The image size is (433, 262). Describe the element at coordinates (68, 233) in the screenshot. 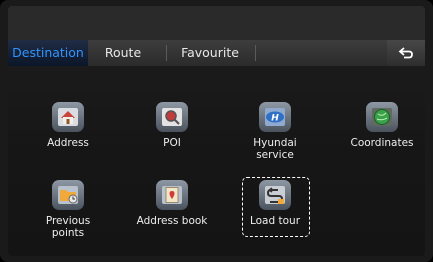

I see `menu-label-previous-line2: points` at that location.